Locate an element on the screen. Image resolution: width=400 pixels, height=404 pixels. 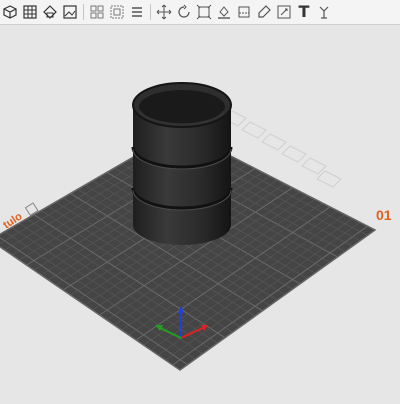
toolbar: T is located at coordinates (200, 12).